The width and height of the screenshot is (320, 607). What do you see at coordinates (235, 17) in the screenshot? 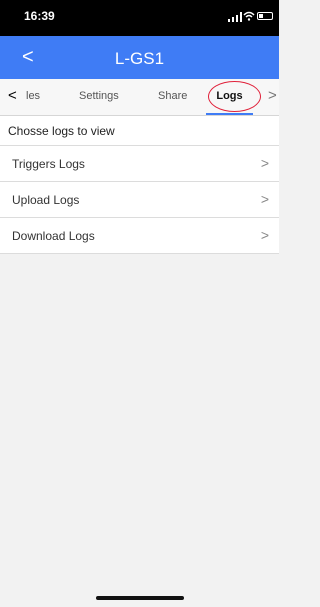
I see `signal-icon` at bounding box center [235, 17].